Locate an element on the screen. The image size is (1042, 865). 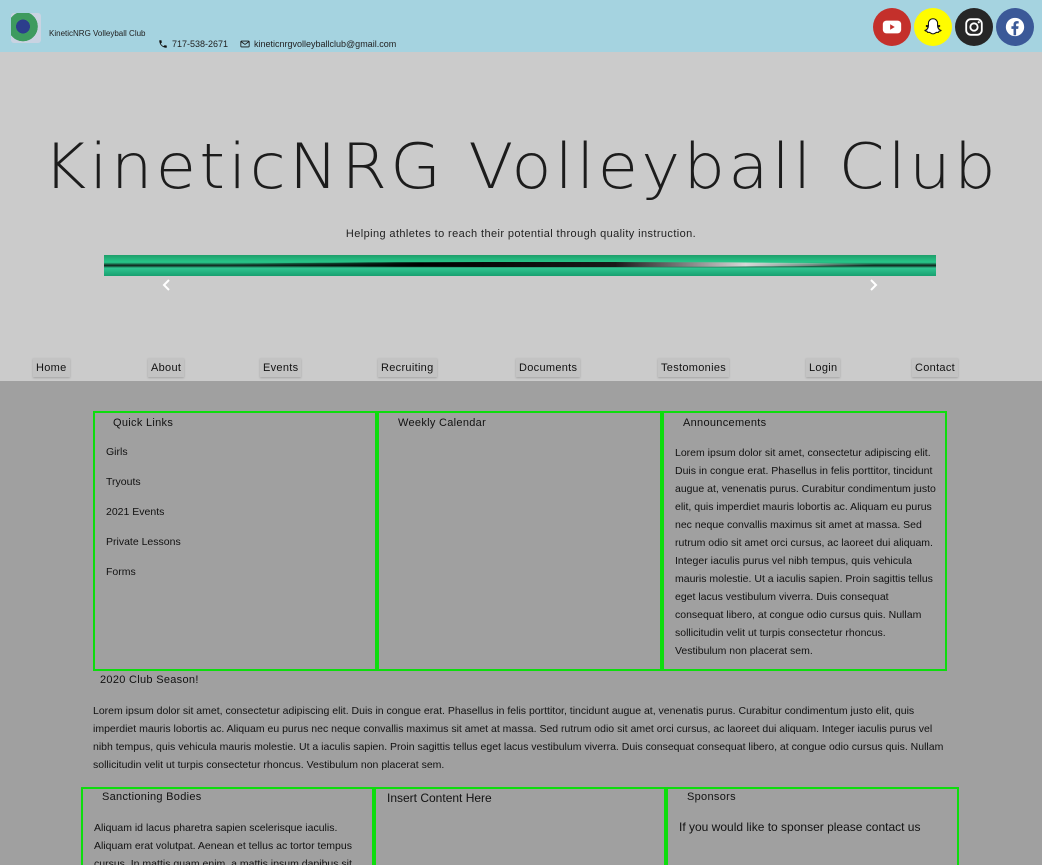
social-links is located at coordinates (953, 27).